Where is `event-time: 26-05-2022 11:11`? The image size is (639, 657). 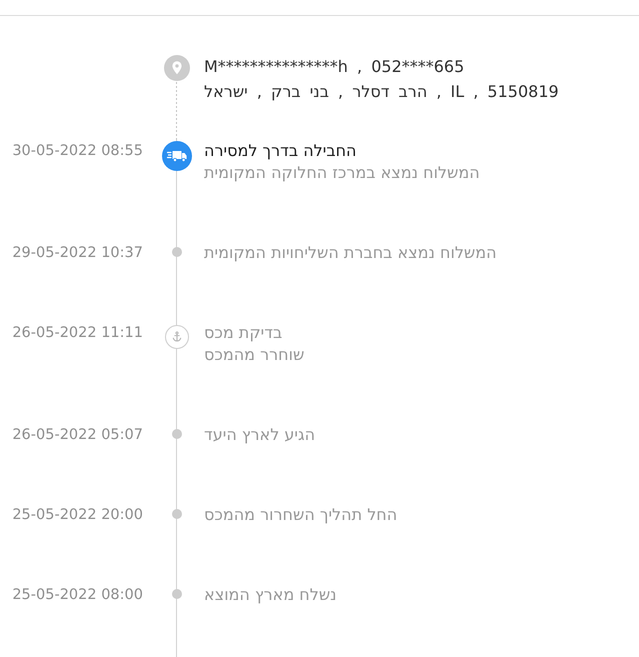
event-time: 26-05-2022 11:11 is located at coordinates (77, 333).